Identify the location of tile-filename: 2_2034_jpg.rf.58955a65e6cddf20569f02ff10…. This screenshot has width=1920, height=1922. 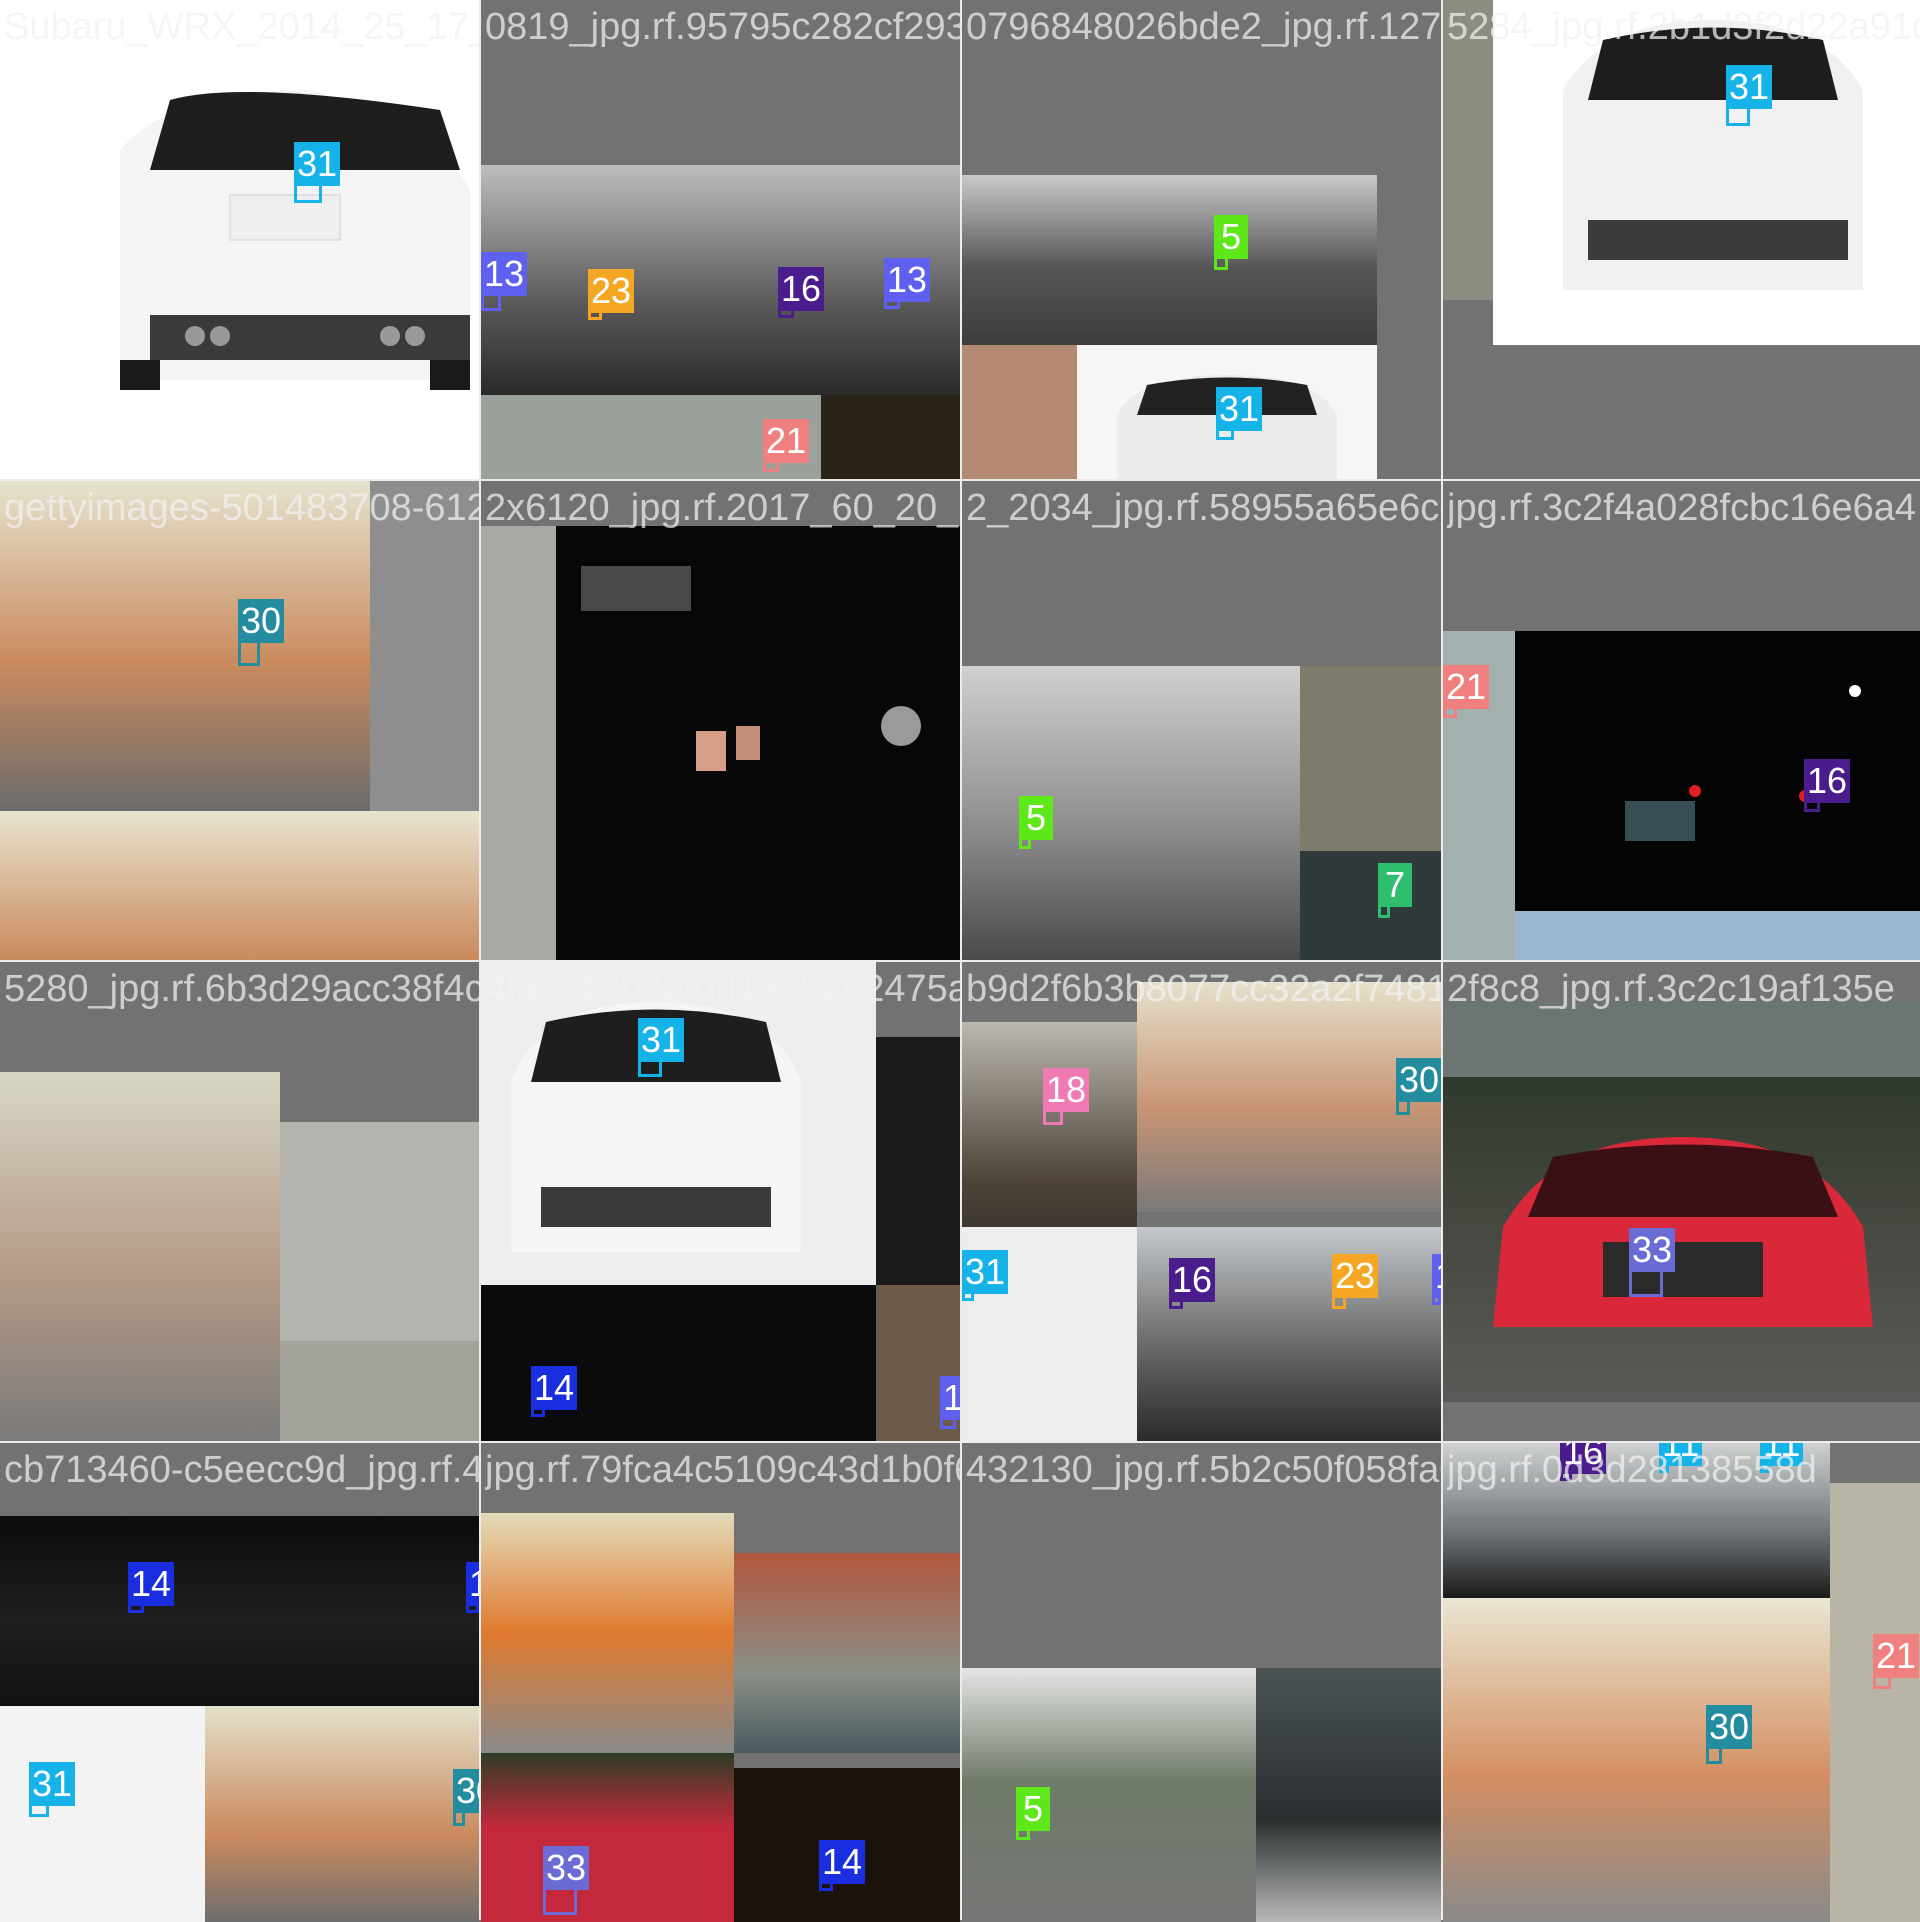
(1203, 508).